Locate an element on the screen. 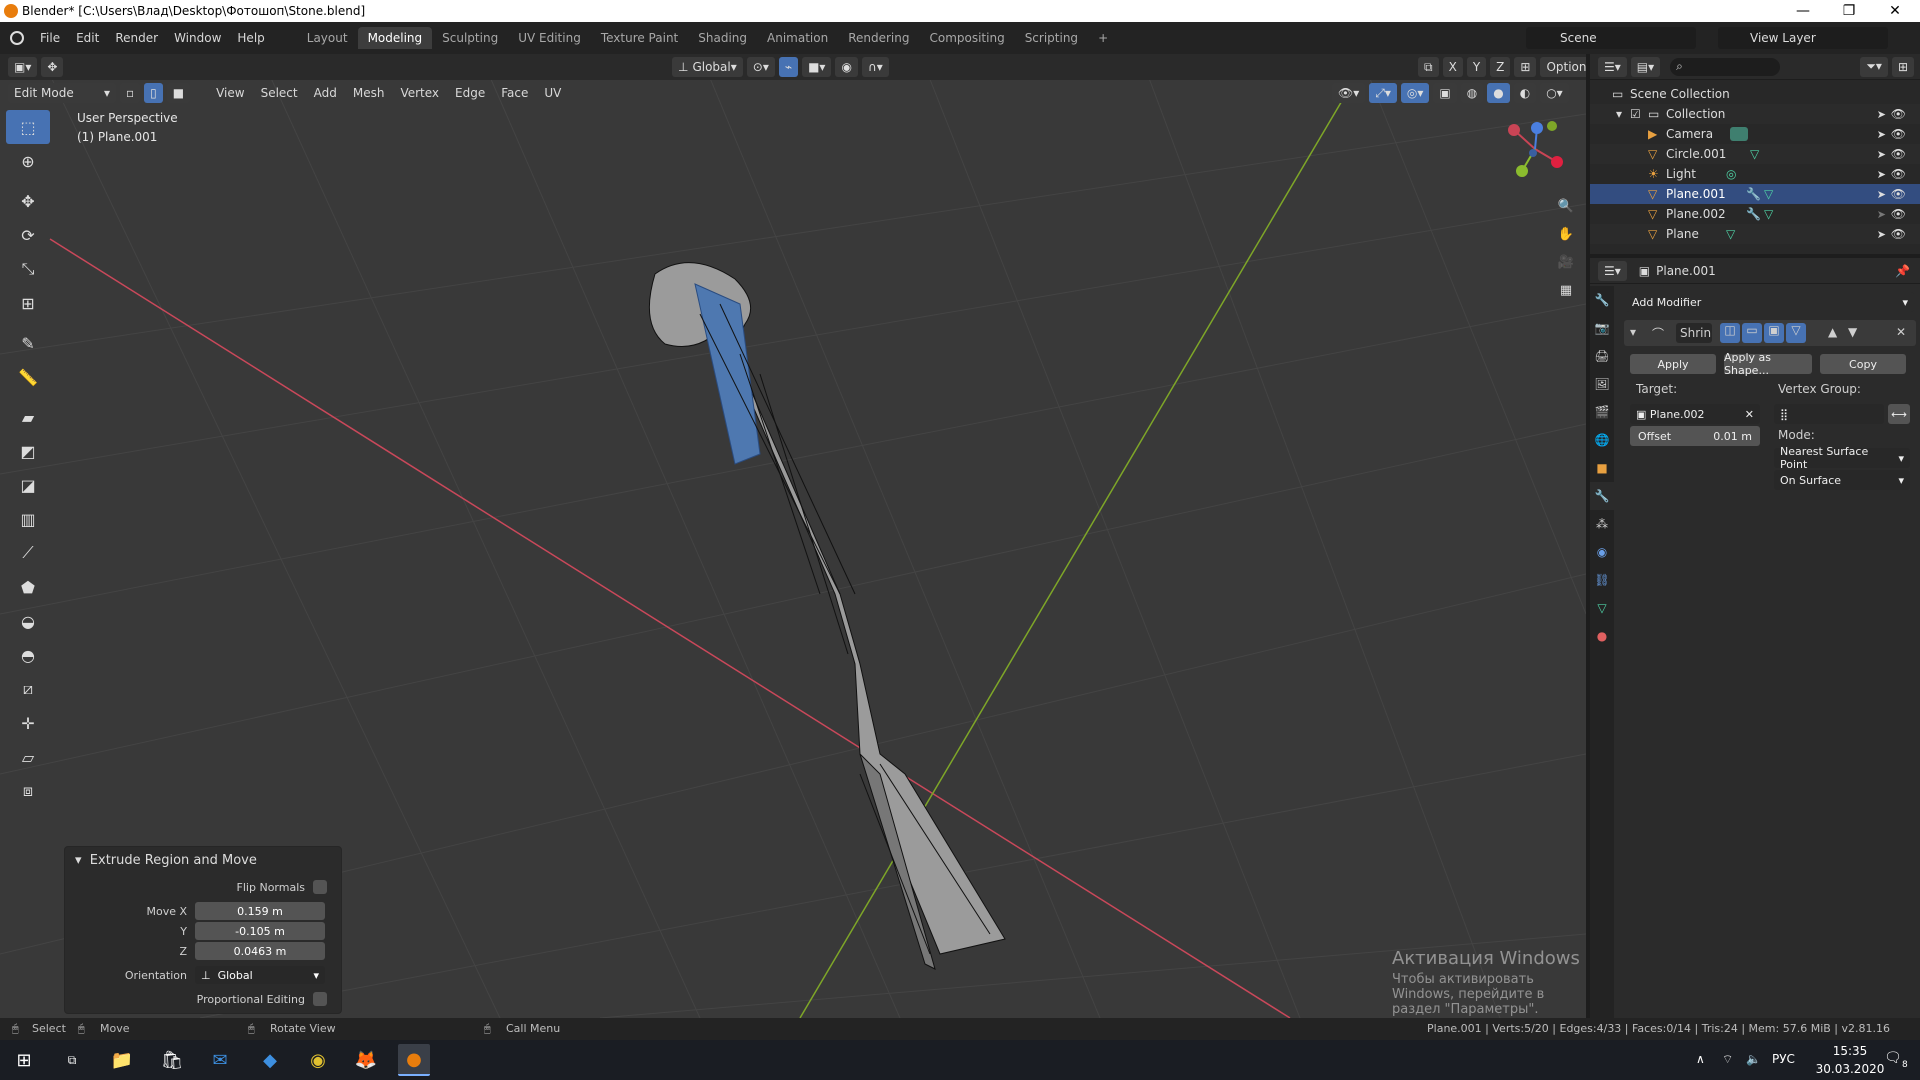 Image resolution: width=1920 pixels, height=1080 pixels. auto-merge-icon: ⊞ is located at coordinates (1525, 67).